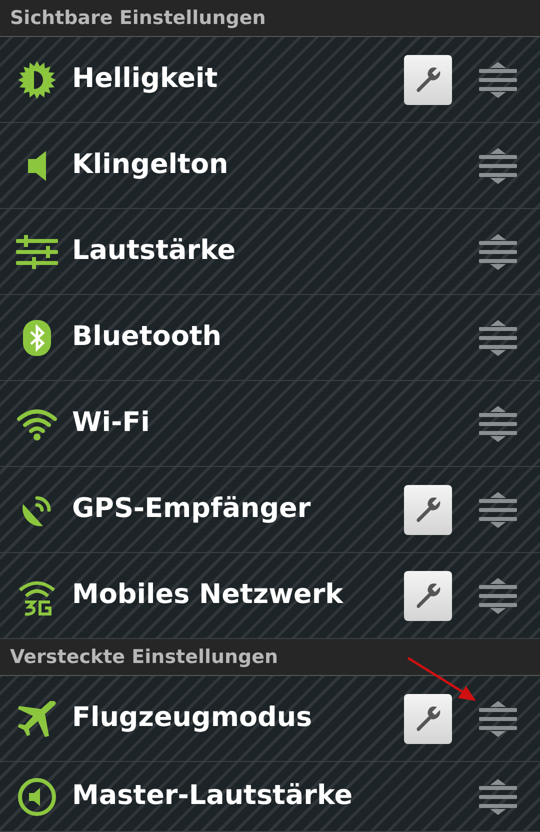  What do you see at coordinates (270, 252) in the screenshot?
I see `setting-row: Lautstärke` at bounding box center [270, 252].